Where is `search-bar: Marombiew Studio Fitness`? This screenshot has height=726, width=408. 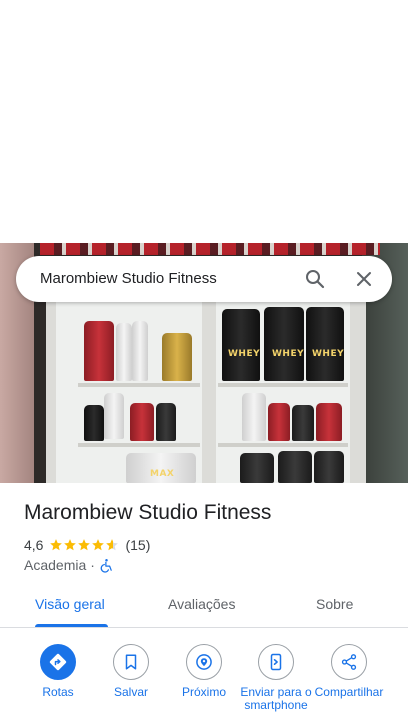 search-bar: Marombiew Studio Fitness is located at coordinates (204, 279).